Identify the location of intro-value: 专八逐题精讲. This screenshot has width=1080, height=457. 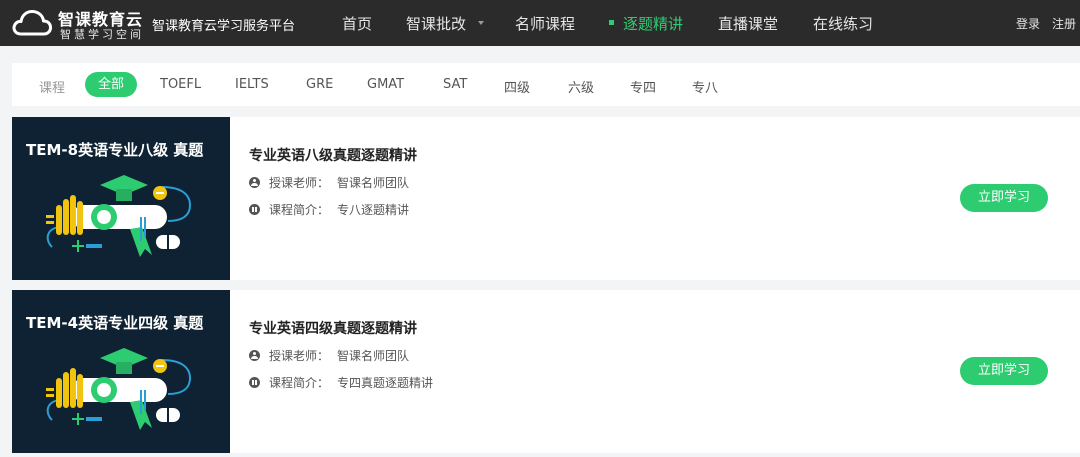
(373, 210).